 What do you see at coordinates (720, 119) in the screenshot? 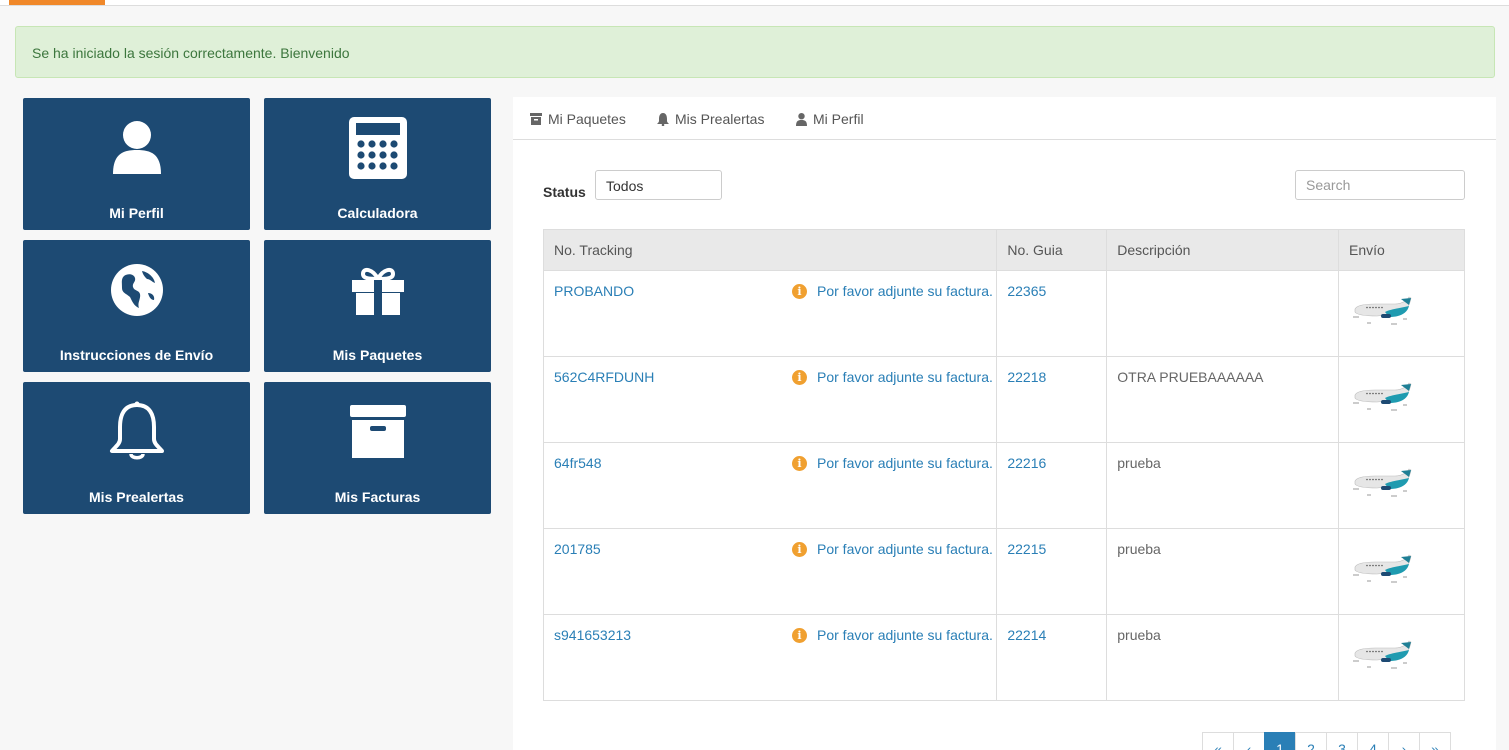
I see `tab-label: Mis Prealertas` at bounding box center [720, 119].